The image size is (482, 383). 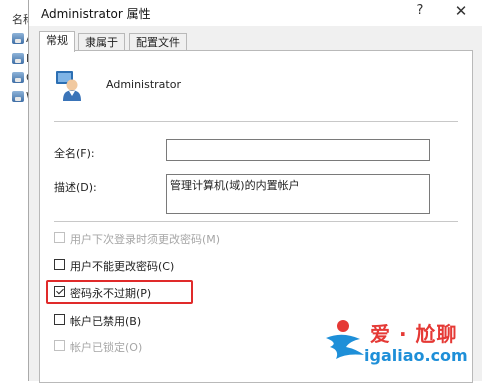 I want to click on watermark-url-text: igaliao.com, so click(x=416, y=355).